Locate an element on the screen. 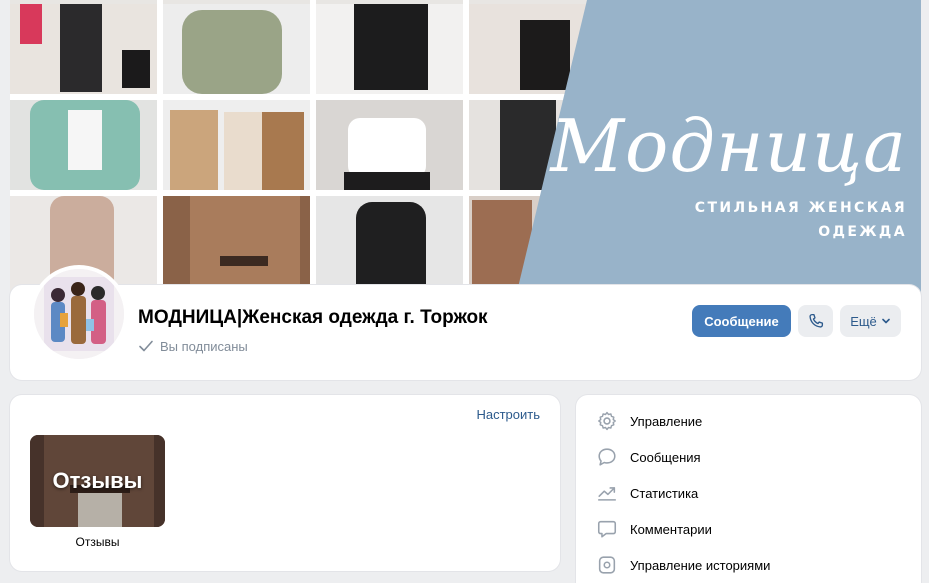 This screenshot has height=583, width=929. album-thumbnail: Отзывы is located at coordinates (97, 481).